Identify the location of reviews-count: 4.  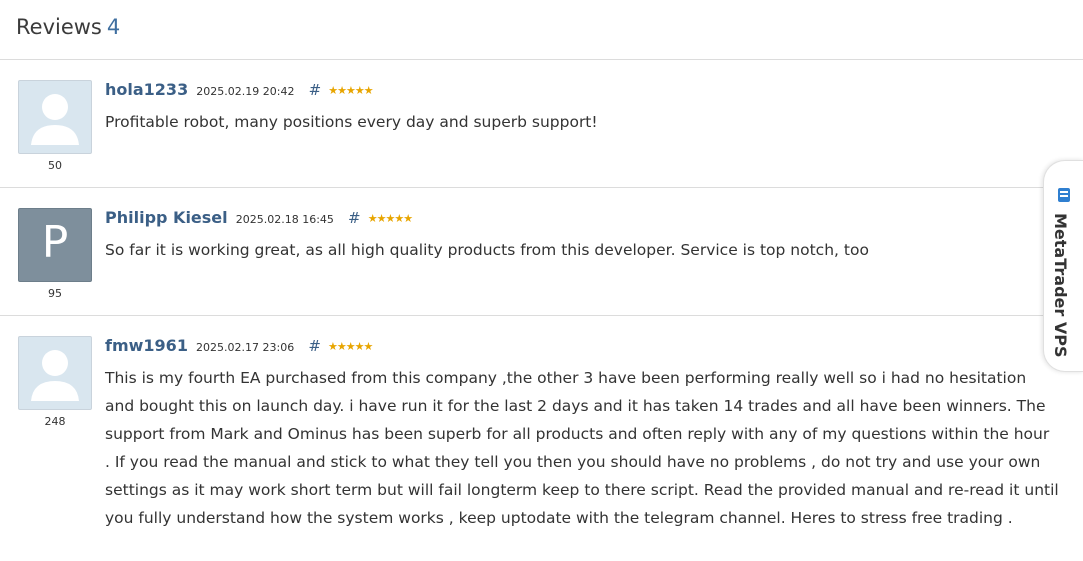
(113, 27).